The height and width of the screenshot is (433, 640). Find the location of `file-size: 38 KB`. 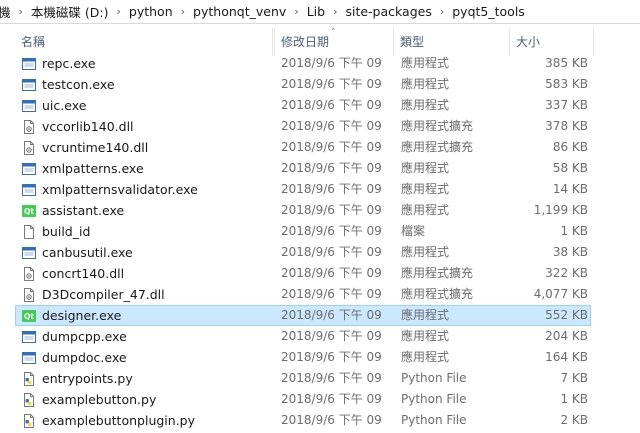

file-size: 38 KB is located at coordinates (570, 252).